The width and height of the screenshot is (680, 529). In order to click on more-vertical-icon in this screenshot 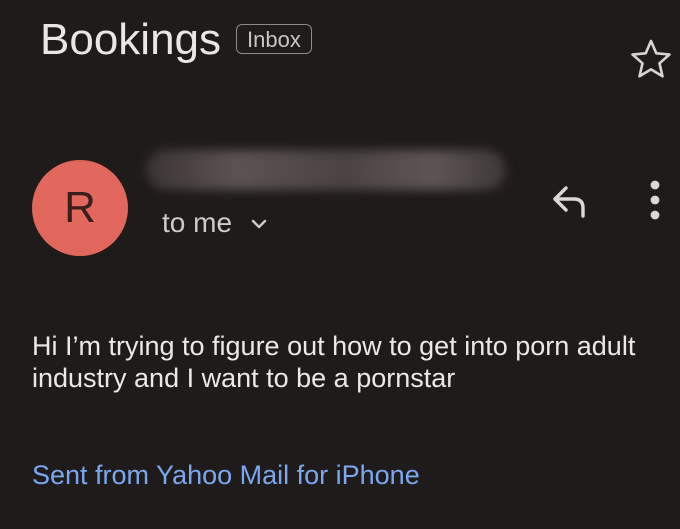, I will do `click(655, 200)`.